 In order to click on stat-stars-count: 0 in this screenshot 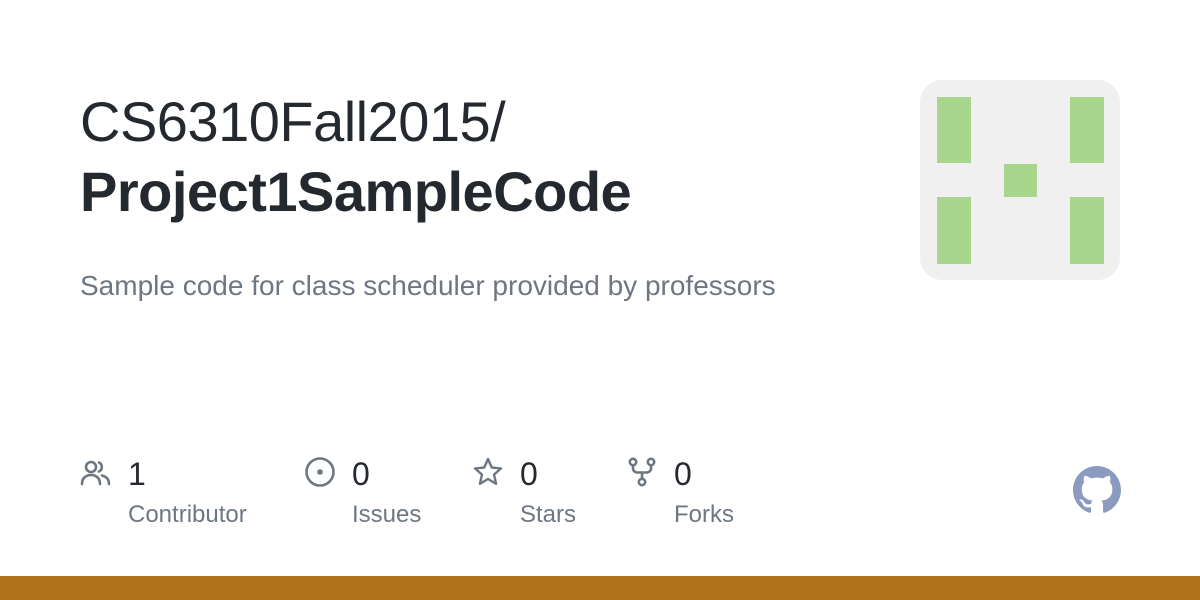, I will do `click(529, 474)`.